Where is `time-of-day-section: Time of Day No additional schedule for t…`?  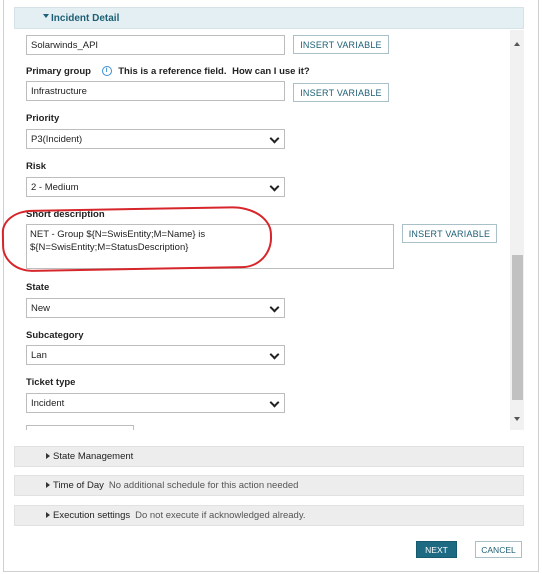 time-of-day-section: Time of Day No additional schedule for t… is located at coordinates (269, 485).